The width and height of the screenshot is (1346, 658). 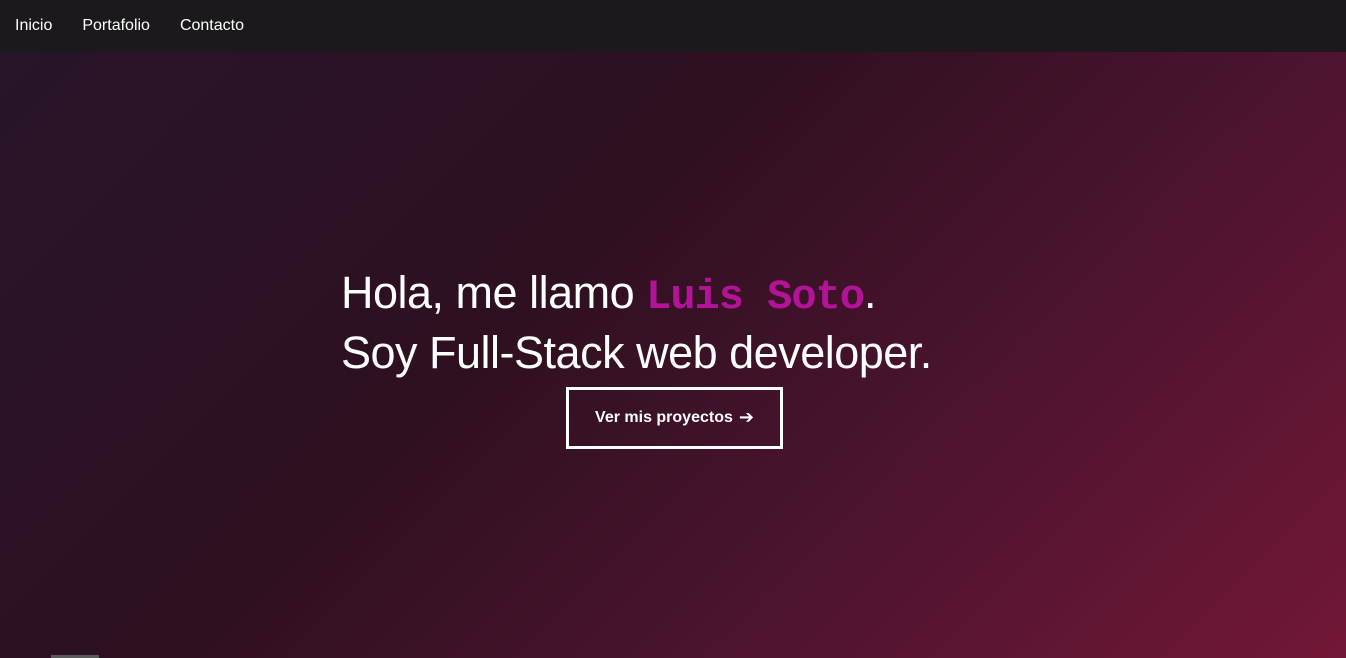 I want to click on headline-intro: Hola, me llamo, so click(x=494, y=292).